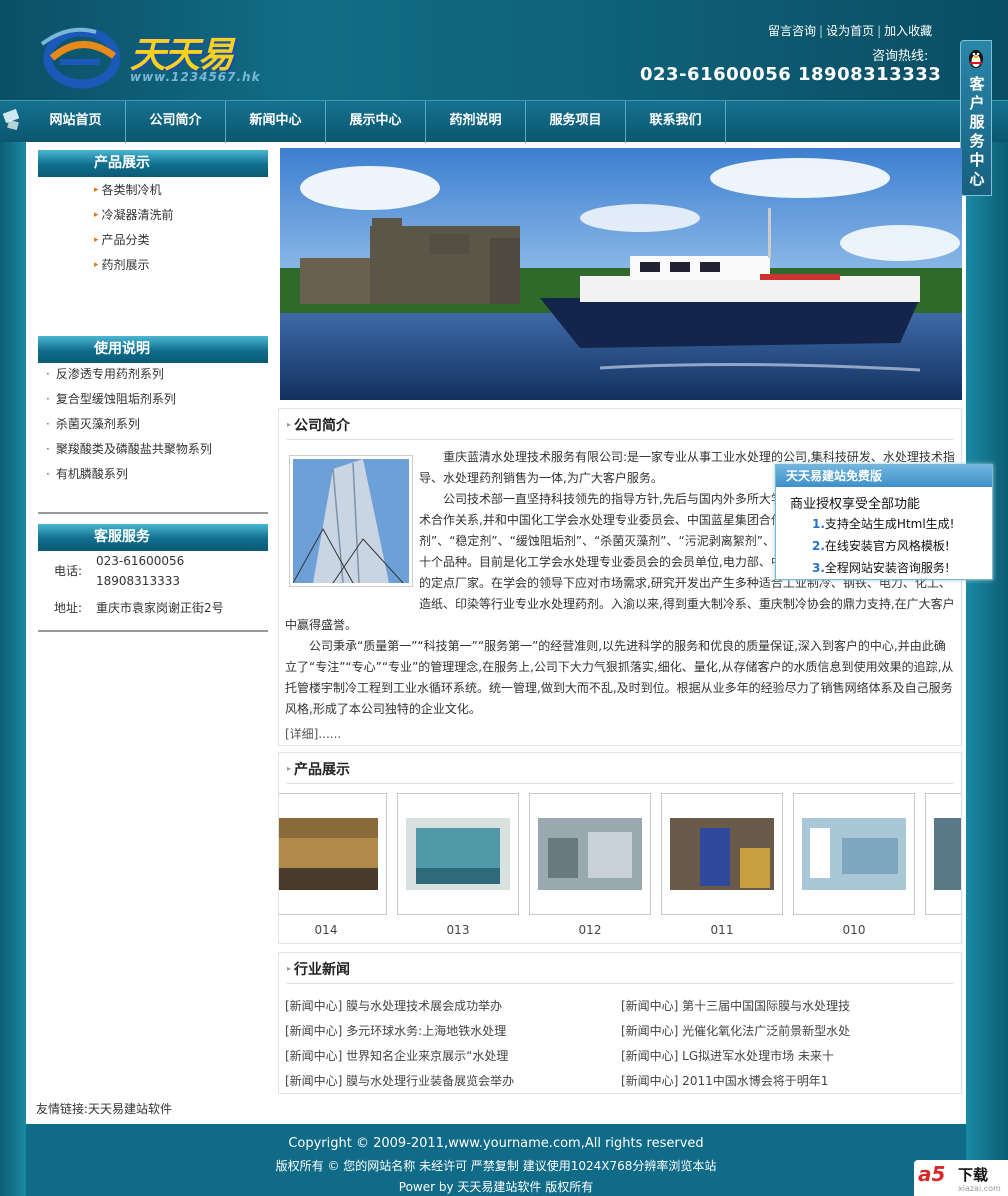 This screenshot has width=1008, height=1196. Describe the element at coordinates (322, 426) in the screenshot. I see `intro-title-text: 公司简介` at that location.